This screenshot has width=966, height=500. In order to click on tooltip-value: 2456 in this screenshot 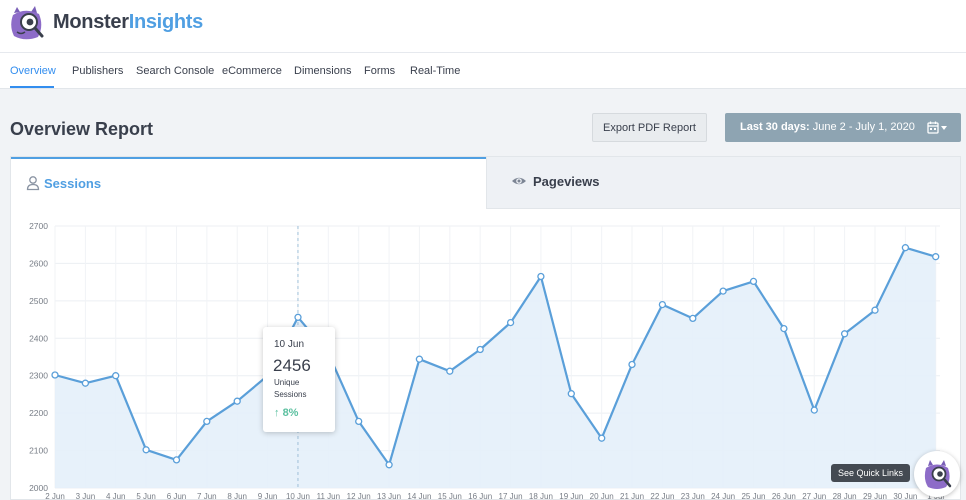, I will do `click(292, 365)`.